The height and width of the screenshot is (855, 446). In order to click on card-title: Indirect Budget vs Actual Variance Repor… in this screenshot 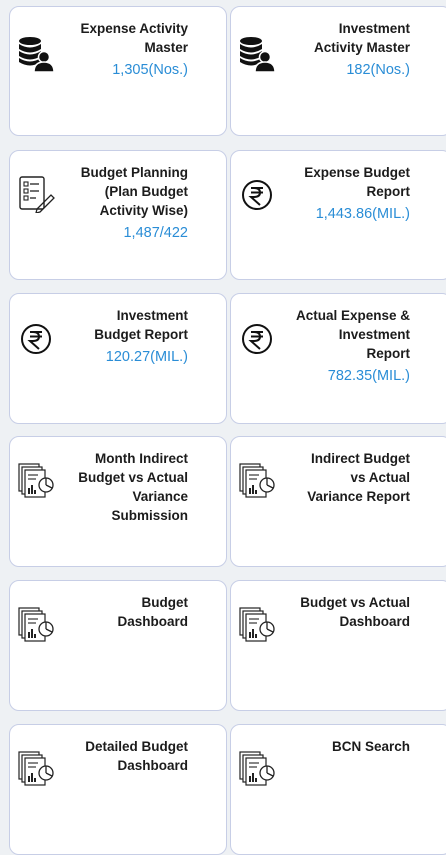, I will do `click(358, 477)`.